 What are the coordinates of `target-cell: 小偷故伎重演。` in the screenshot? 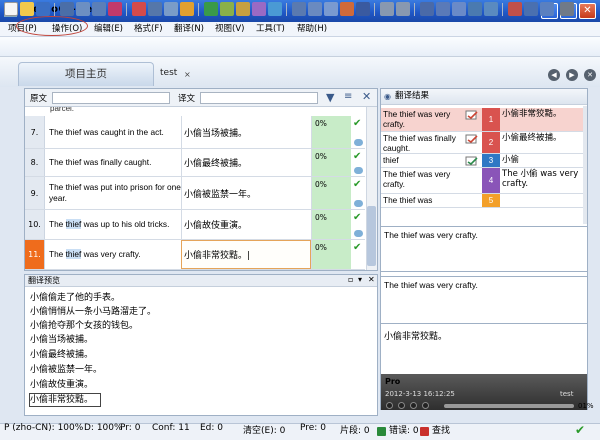 It's located at (246, 224).